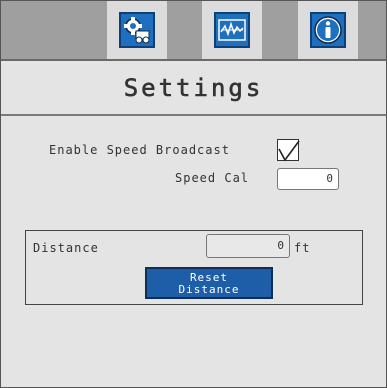 The width and height of the screenshot is (387, 388). Describe the element at coordinates (248, 246) in the screenshot. I see `distance-readout: 0` at that location.